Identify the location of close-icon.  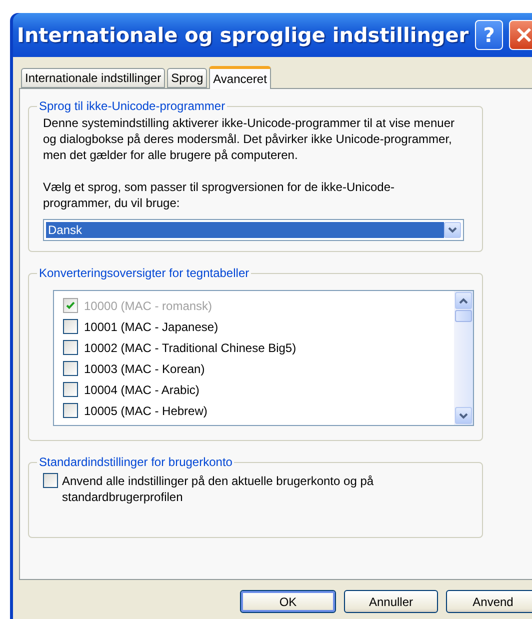
(523, 35).